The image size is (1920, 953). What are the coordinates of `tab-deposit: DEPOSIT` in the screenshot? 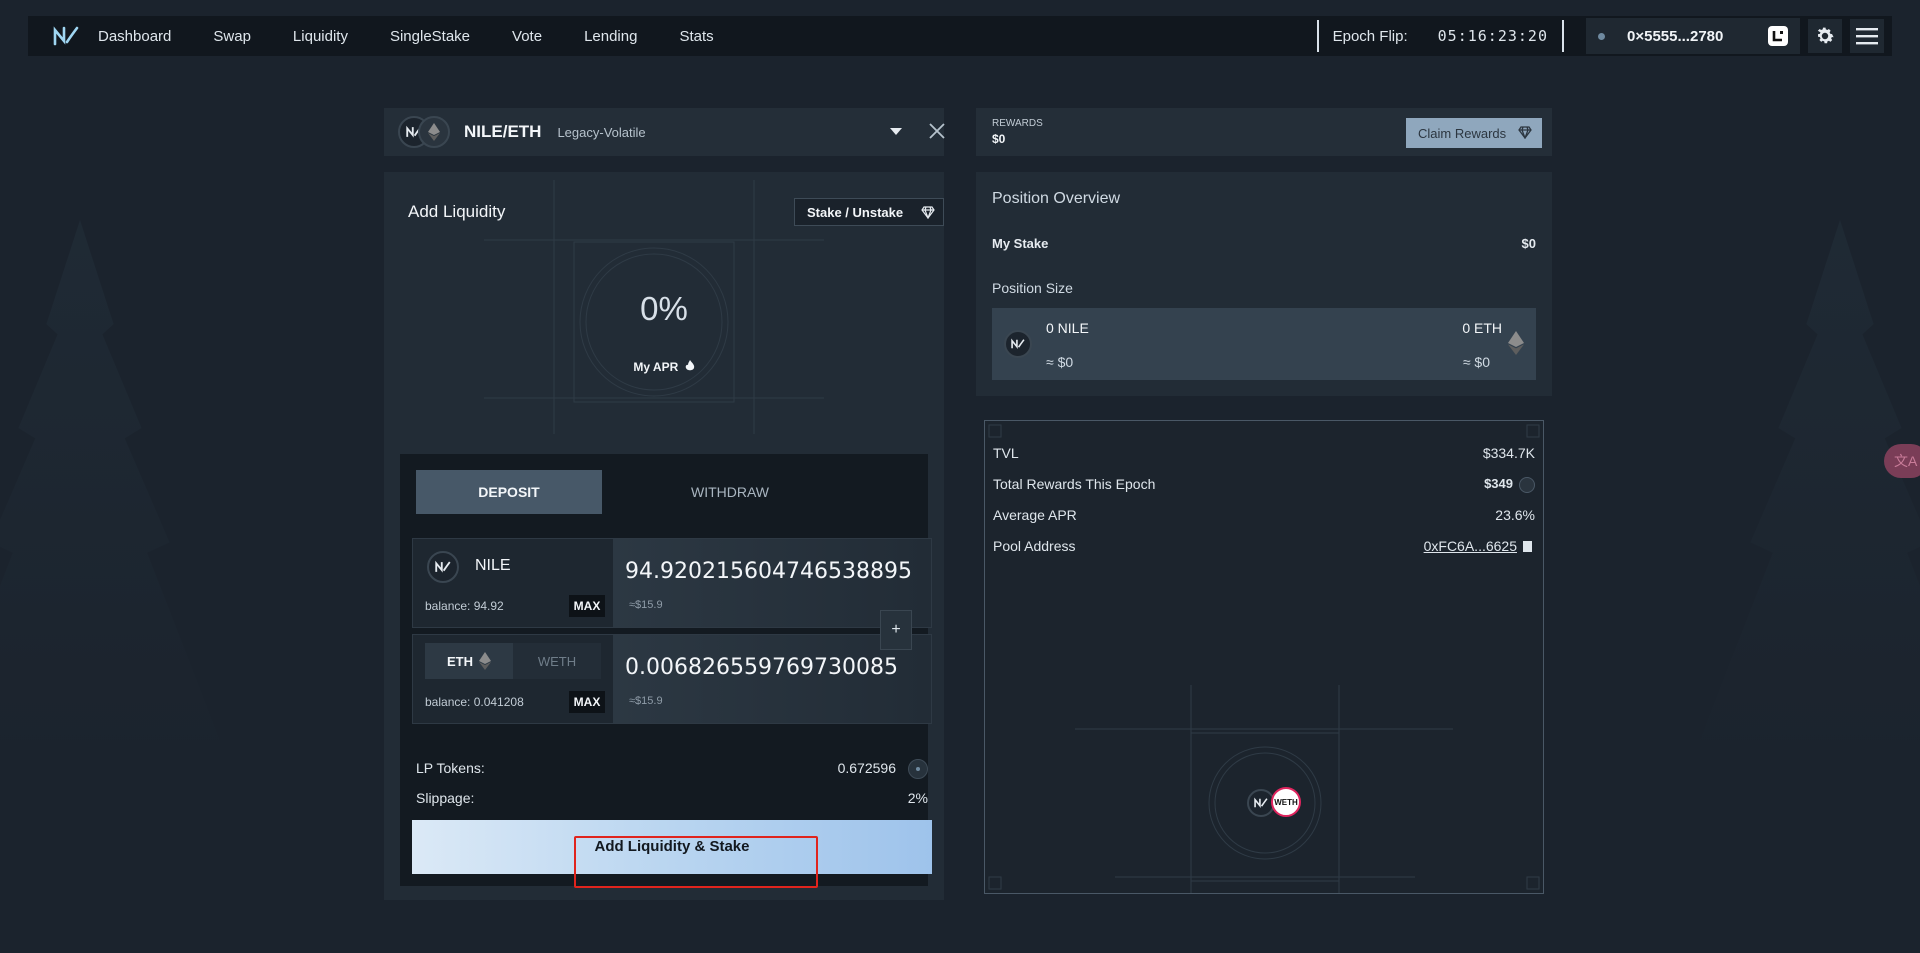 It's located at (509, 492).